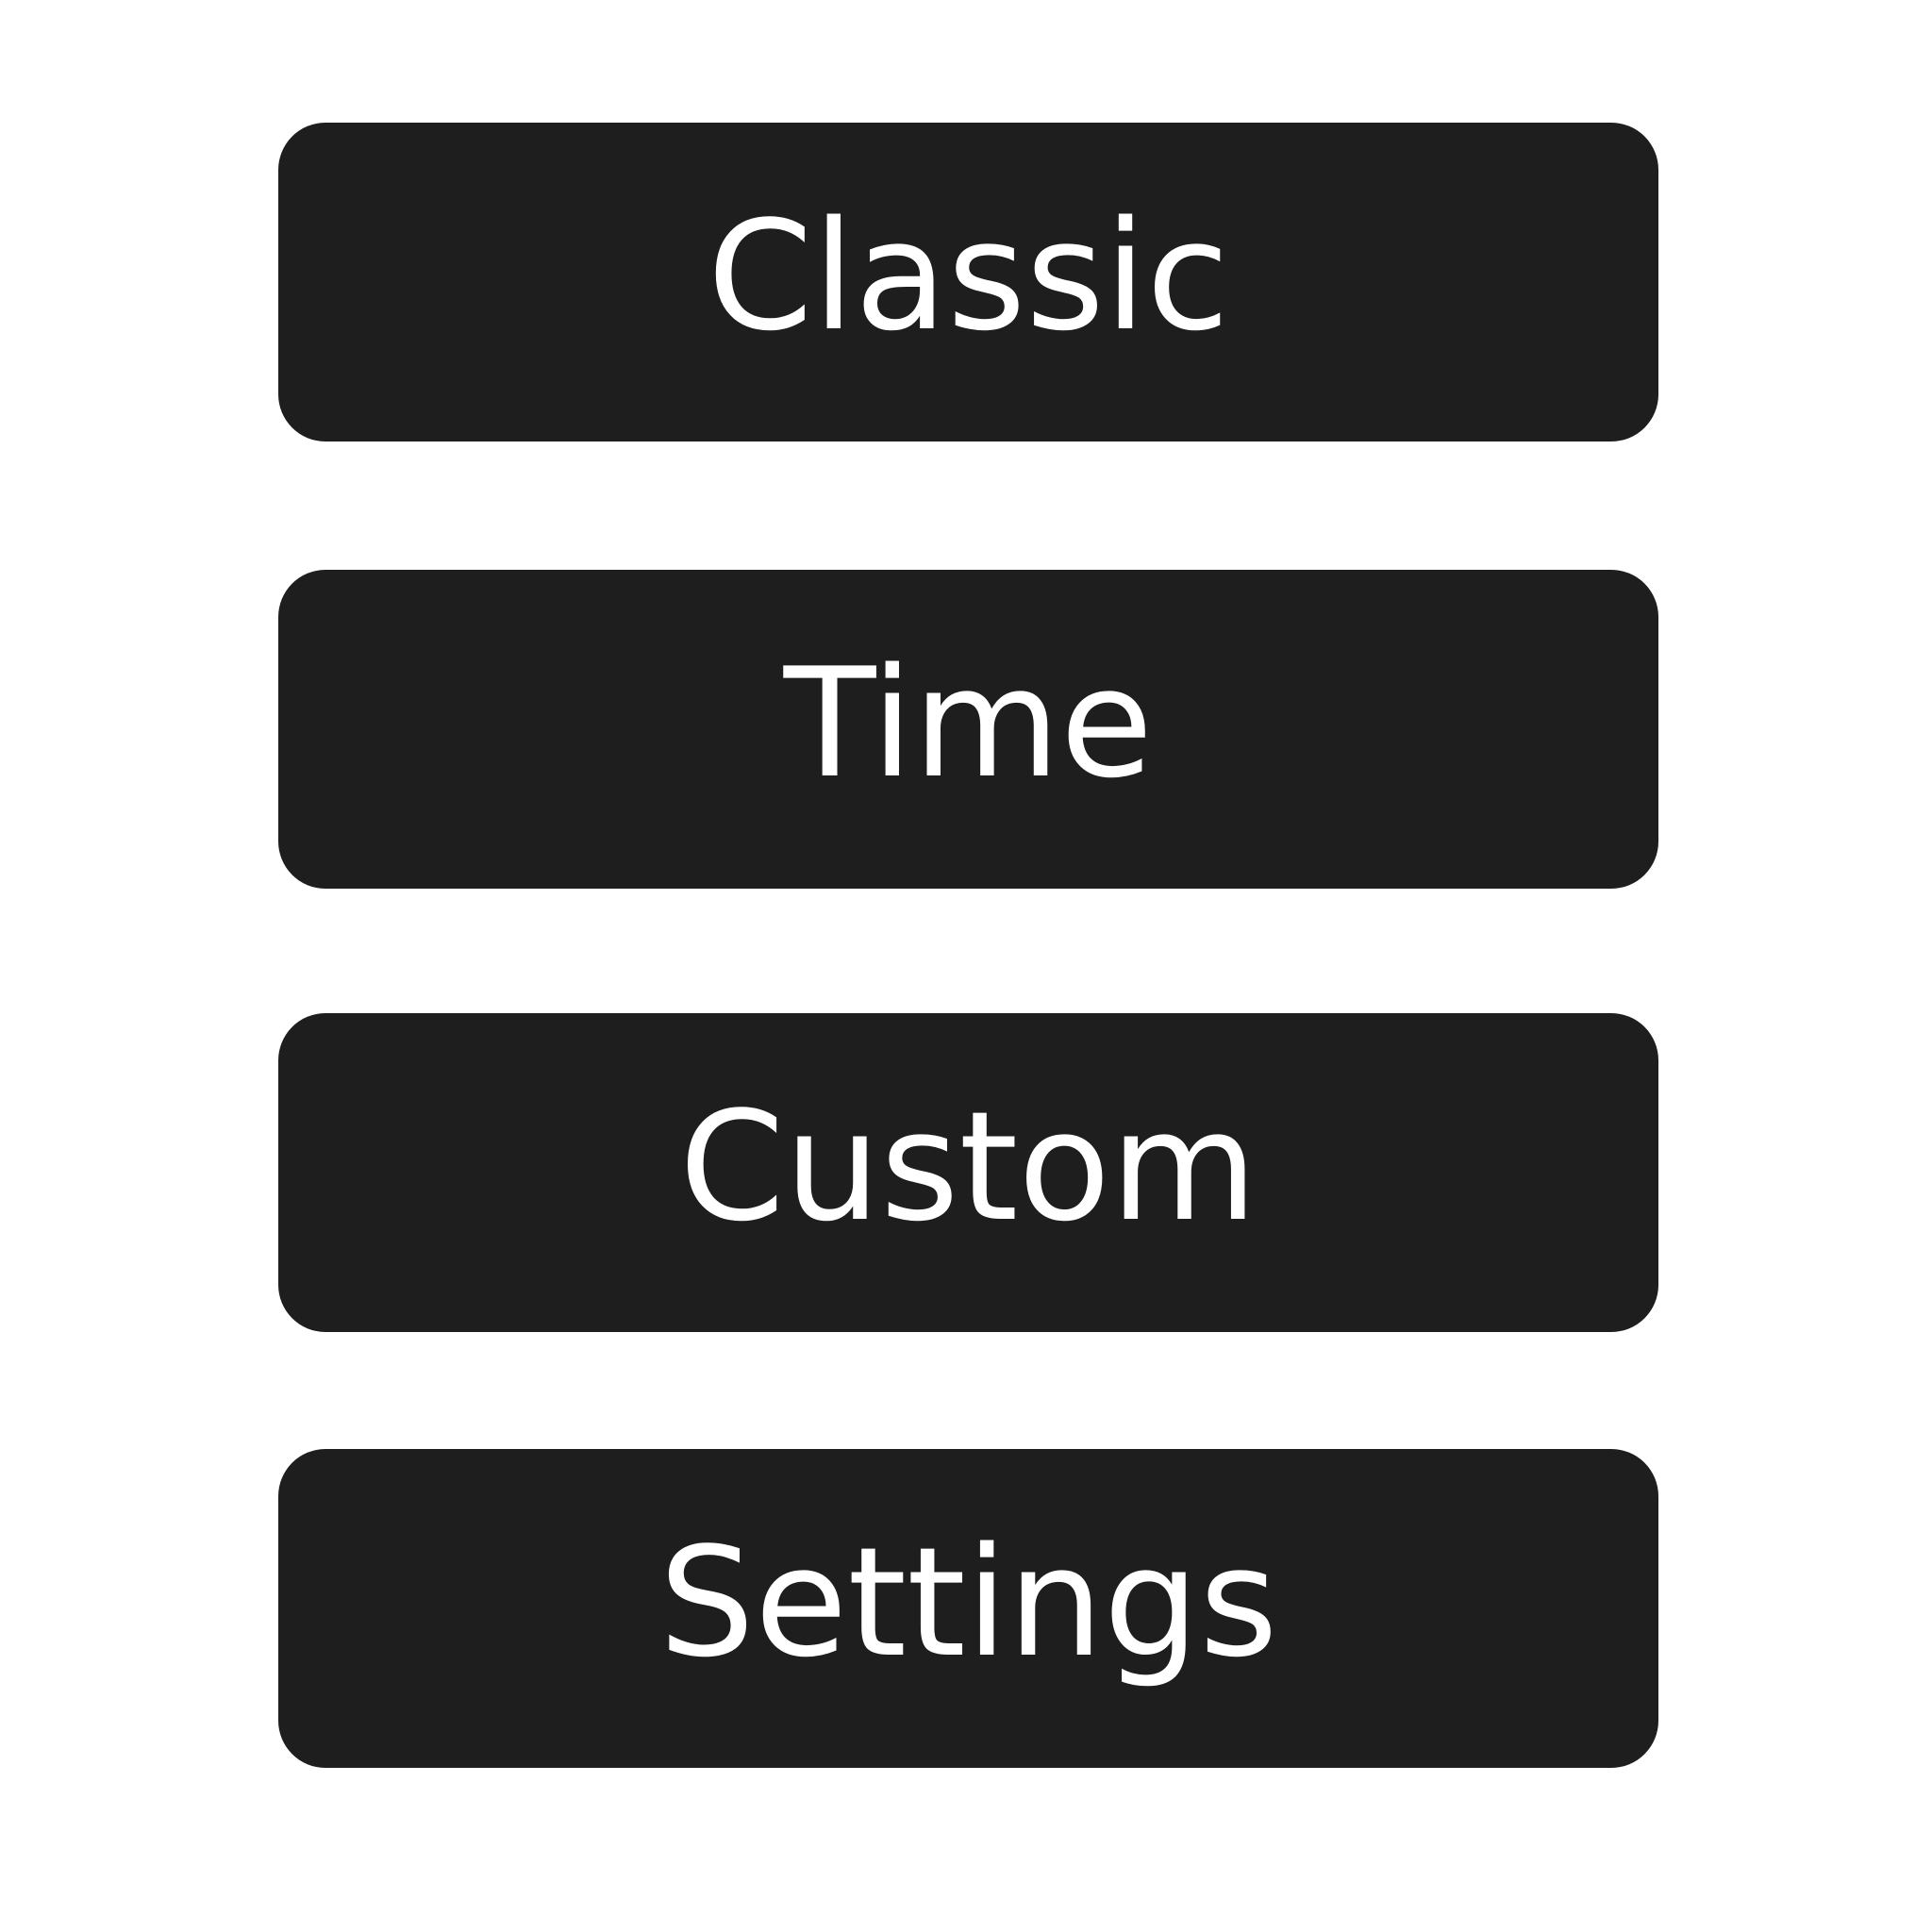 The width and height of the screenshot is (1932, 1932). What do you see at coordinates (969, 276) in the screenshot?
I see `classic-button-label: Classic` at bounding box center [969, 276].